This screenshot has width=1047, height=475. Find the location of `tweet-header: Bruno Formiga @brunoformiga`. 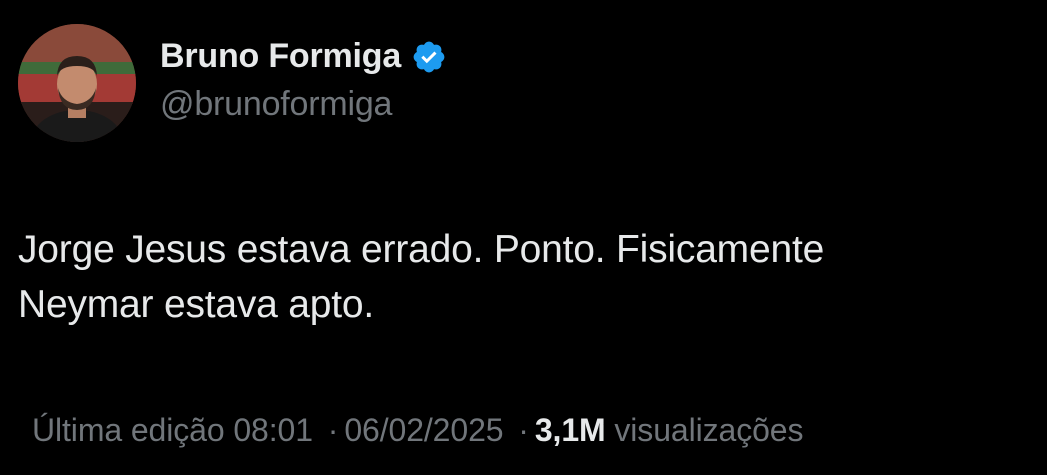

tweet-header: Bruno Formiga @brunoformiga is located at coordinates (232, 83).